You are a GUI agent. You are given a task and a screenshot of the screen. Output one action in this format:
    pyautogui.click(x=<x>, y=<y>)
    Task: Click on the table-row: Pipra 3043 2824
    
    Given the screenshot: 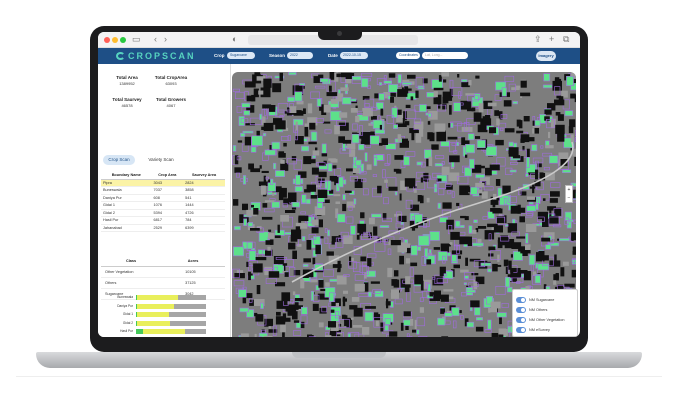 What is the action you would take?
    pyautogui.click(x=163, y=183)
    